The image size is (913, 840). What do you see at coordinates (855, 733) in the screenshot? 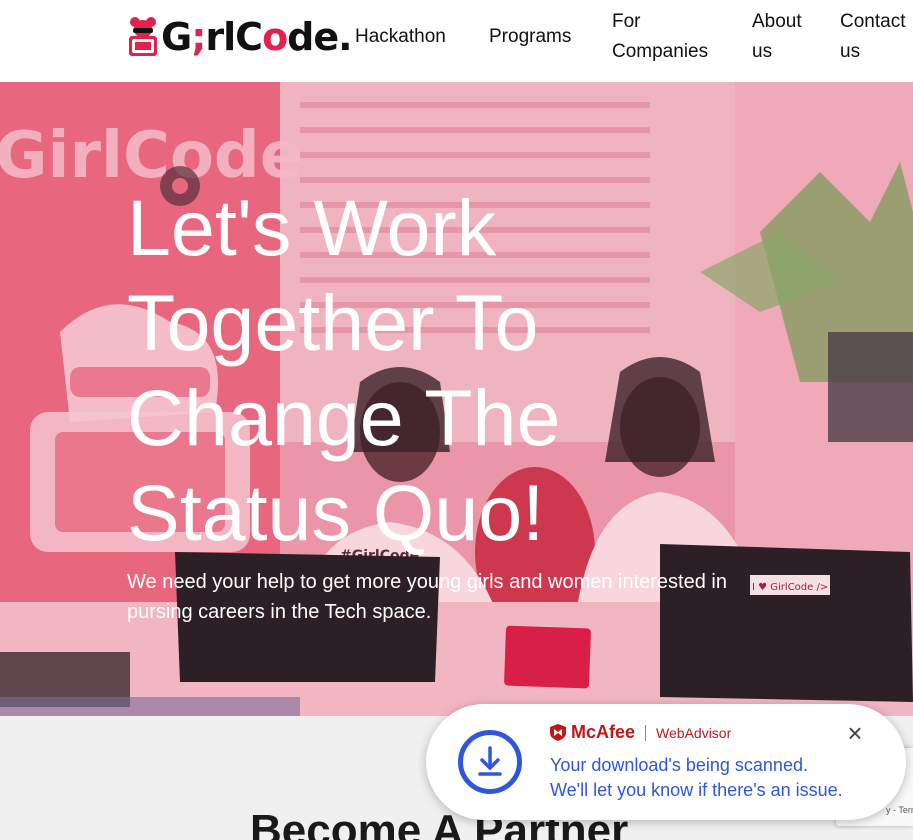
I see `close-icon: ×` at bounding box center [855, 733].